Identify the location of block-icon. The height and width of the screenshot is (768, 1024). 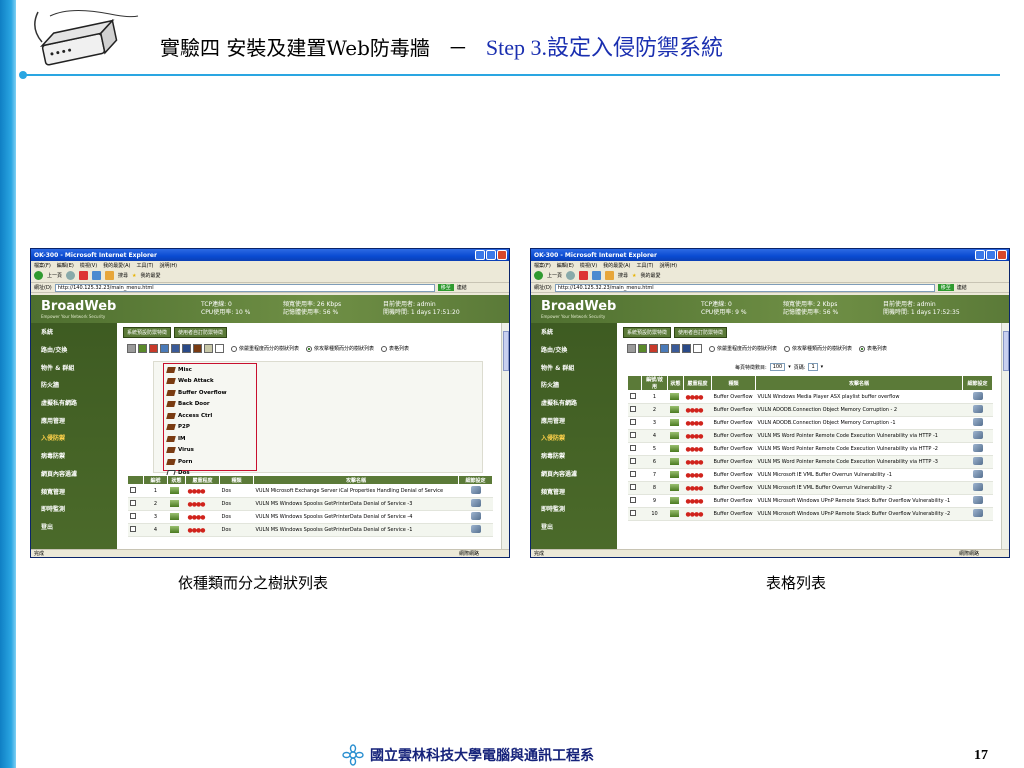
(686, 348).